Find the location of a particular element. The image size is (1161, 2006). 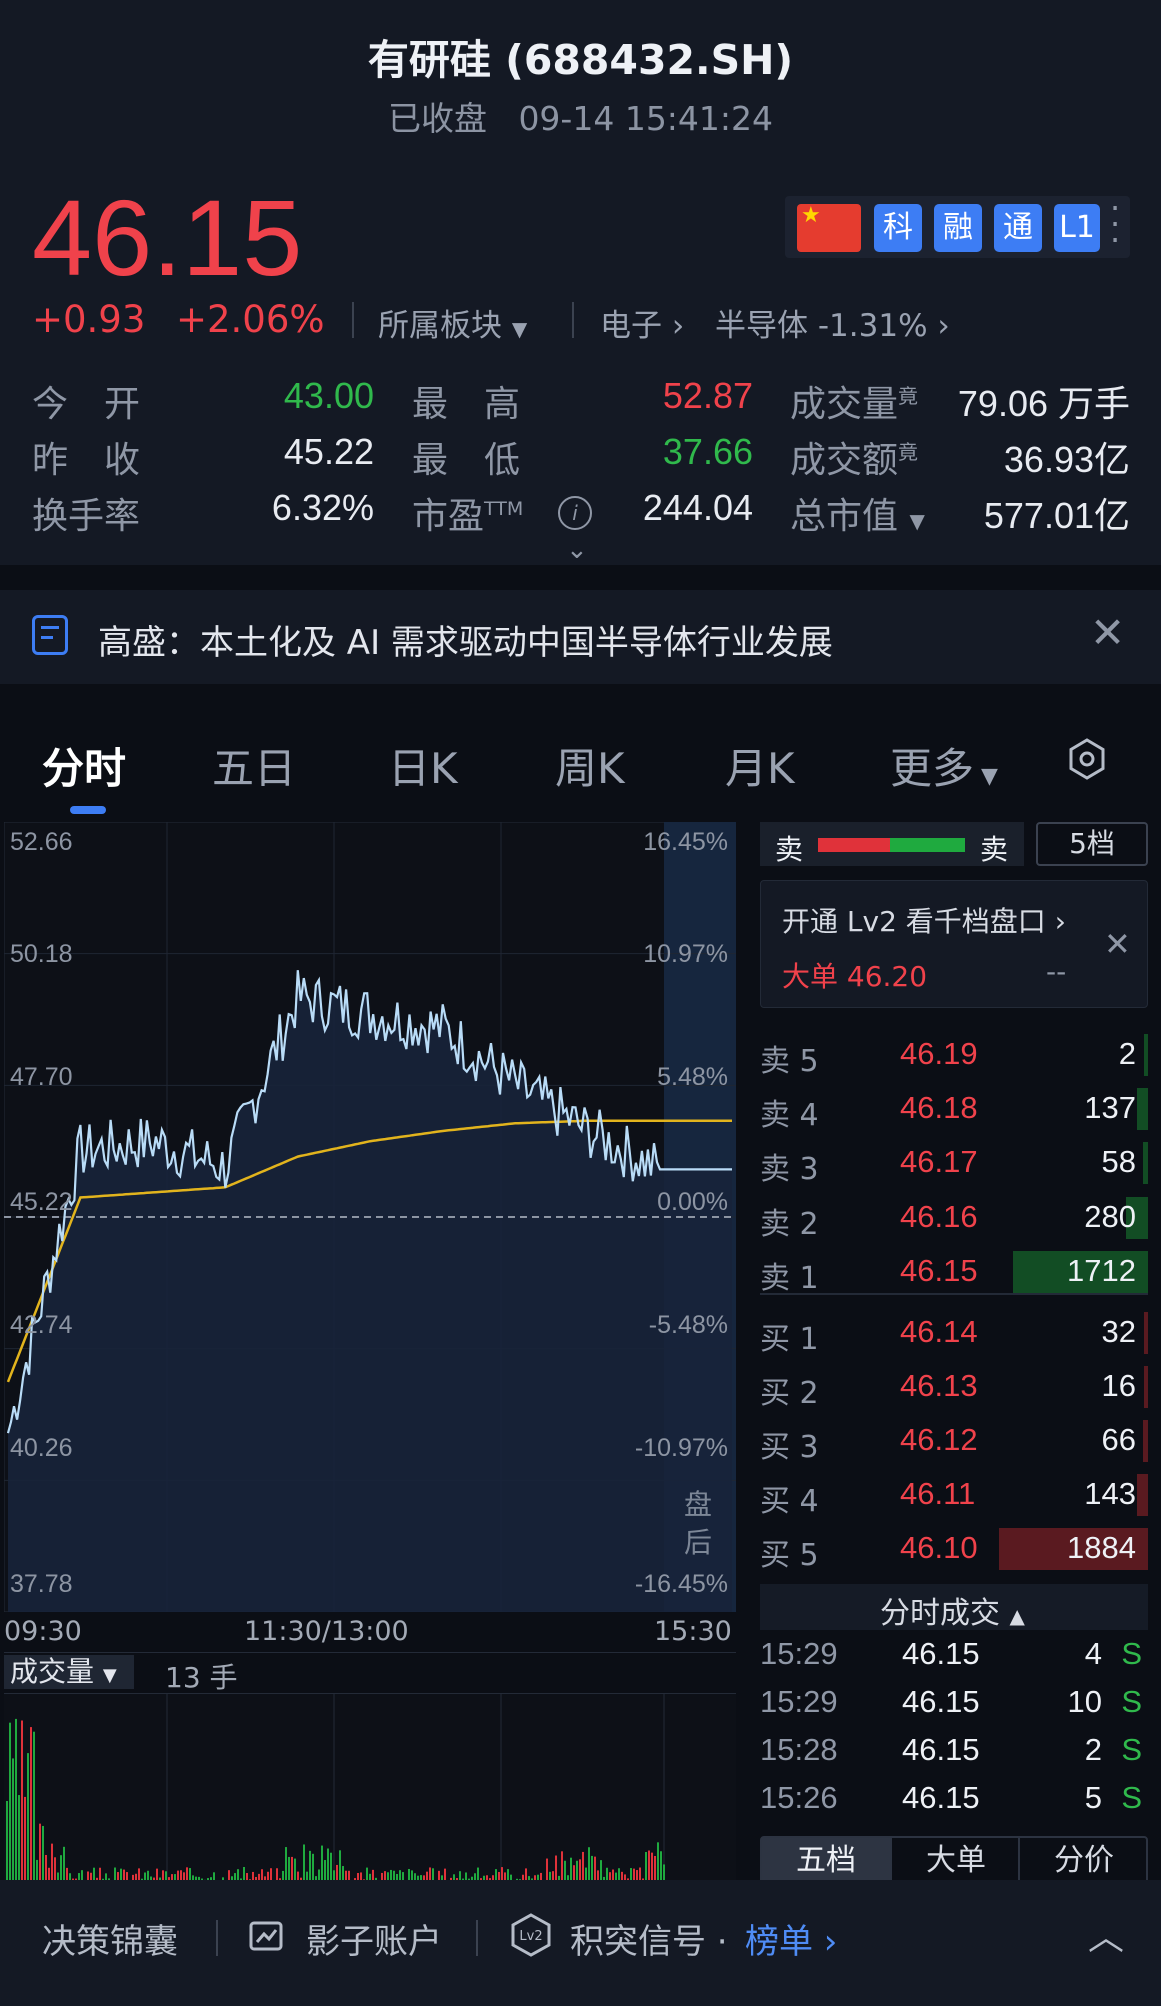

book-tab-big-orders: 大单 is located at coordinates (955, 1861).